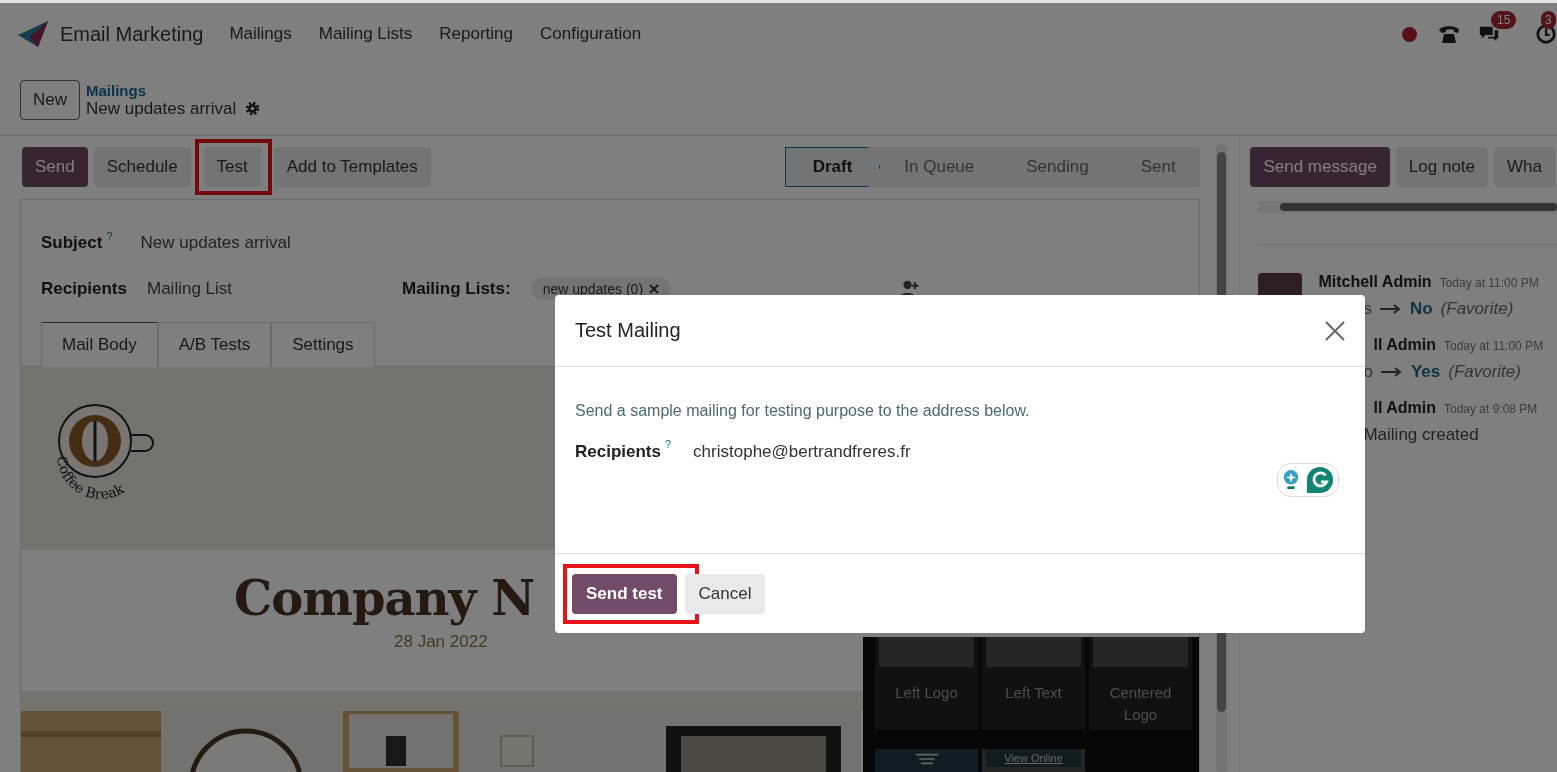 The image size is (1557, 772). I want to click on chatter-button: Wha, so click(1524, 167).